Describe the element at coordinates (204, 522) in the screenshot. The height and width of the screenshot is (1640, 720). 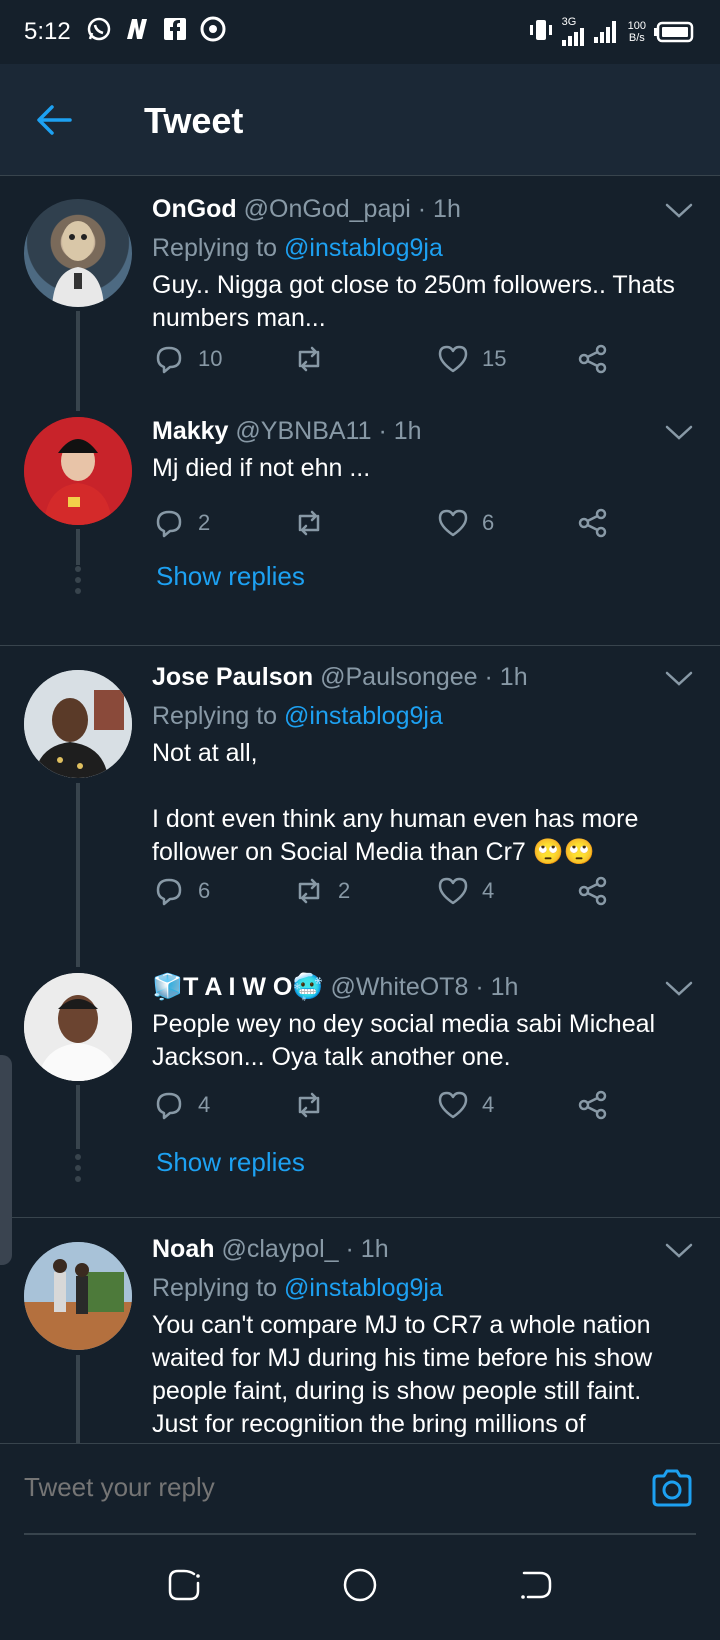
I see `reply-count: 2` at that location.